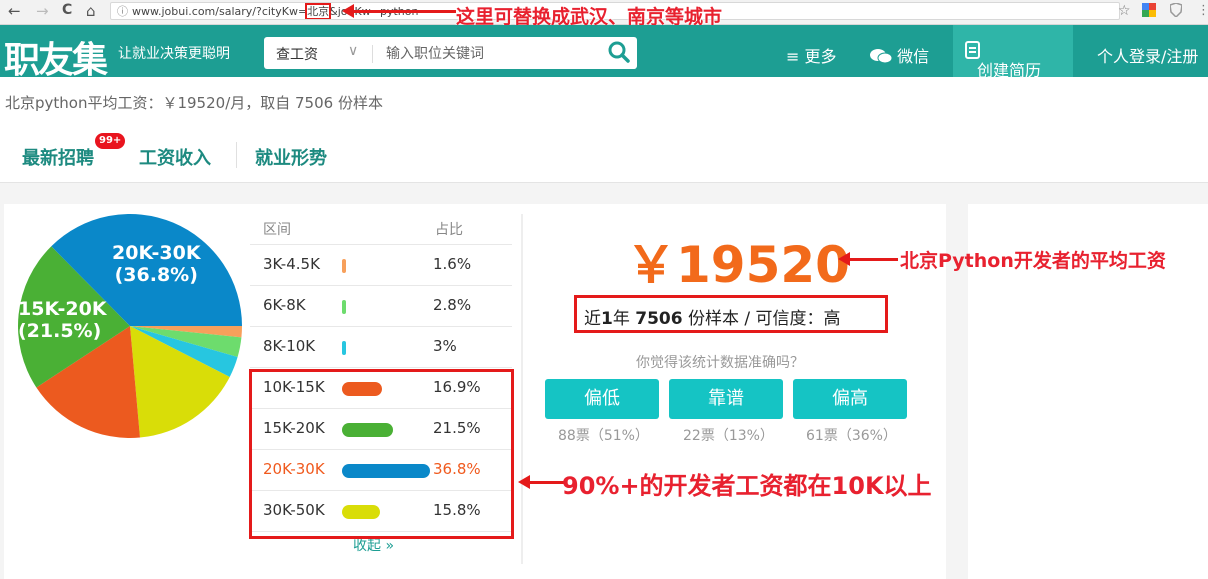 This screenshot has width=1208, height=579. I want to click on vote-high-count: 61票（36%）, so click(851, 436).